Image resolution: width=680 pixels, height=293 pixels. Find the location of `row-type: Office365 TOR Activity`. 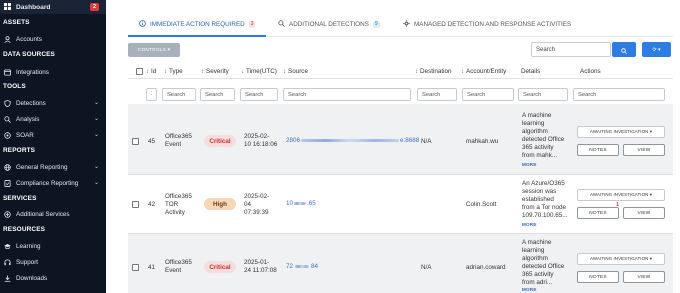

row-type: Office365 TOR Activity is located at coordinates (178, 205).